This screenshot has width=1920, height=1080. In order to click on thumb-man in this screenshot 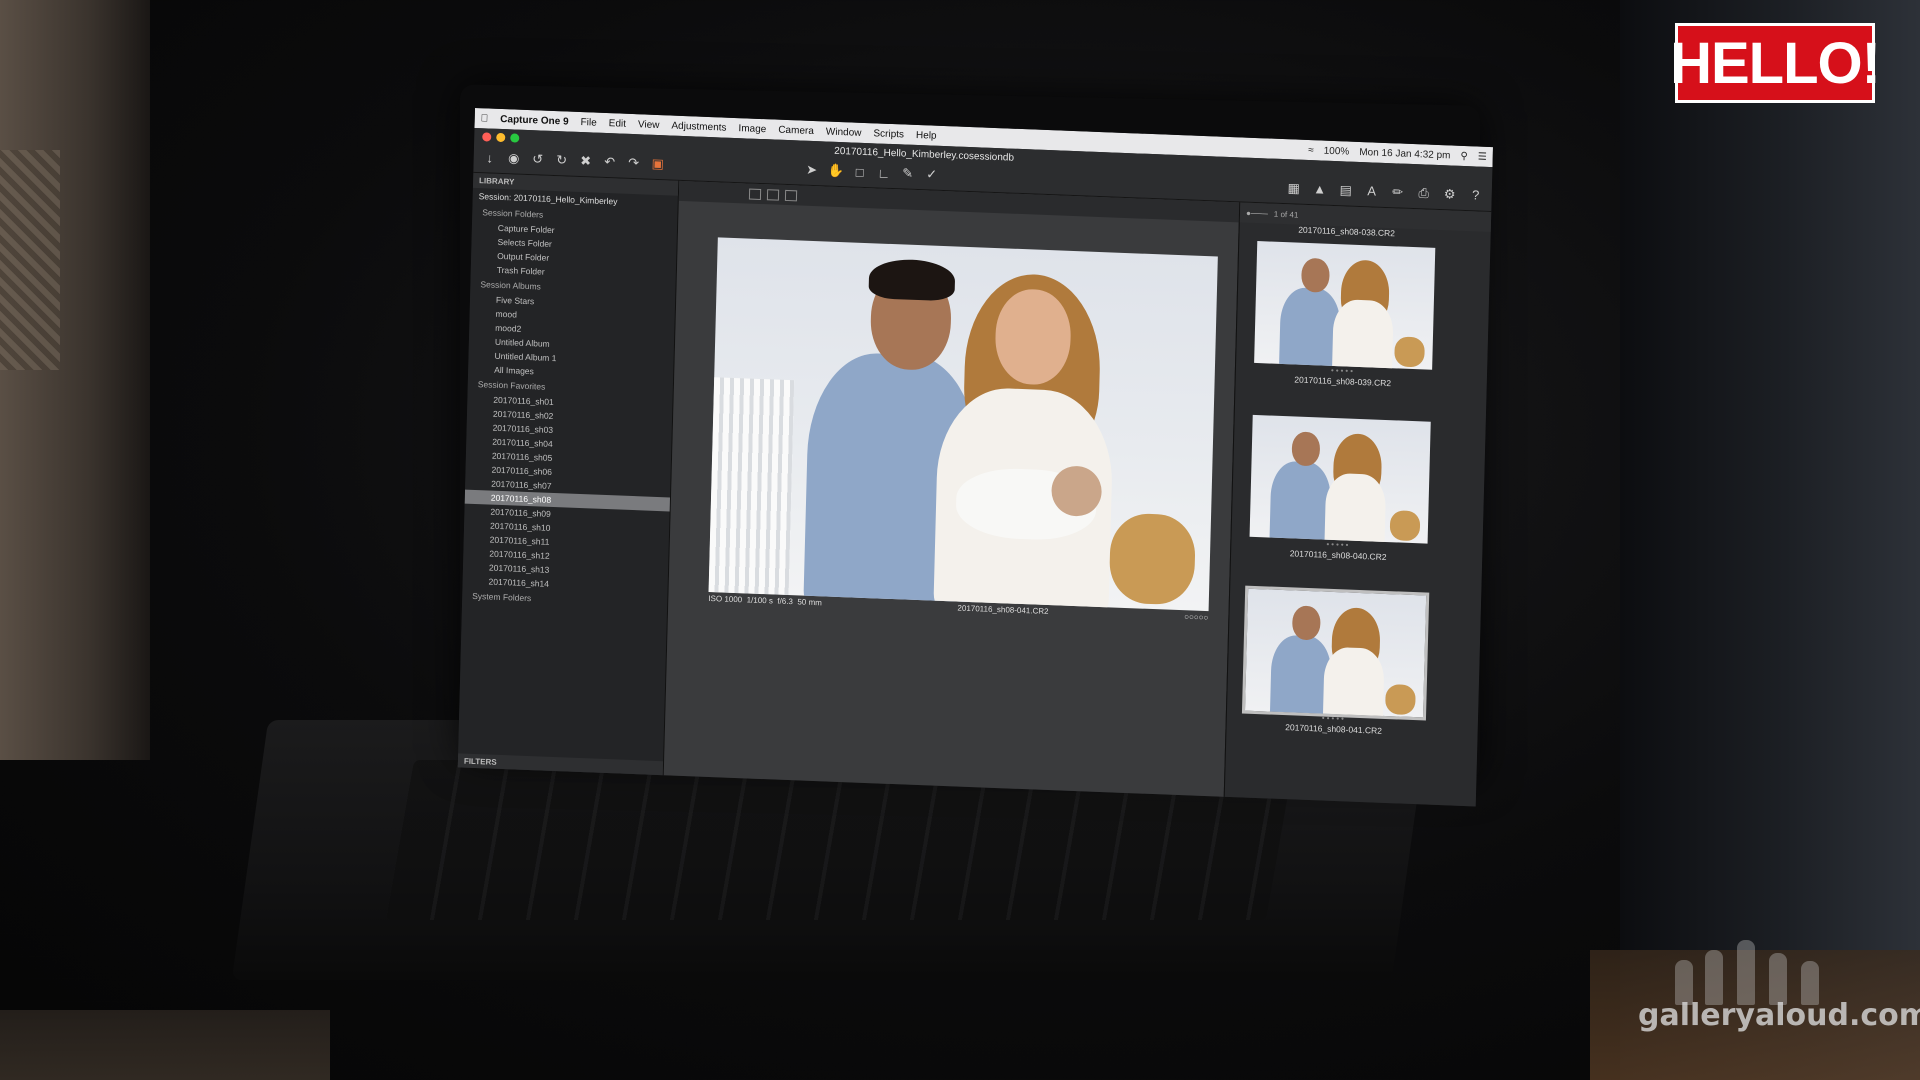, I will do `click(1300, 502)`.